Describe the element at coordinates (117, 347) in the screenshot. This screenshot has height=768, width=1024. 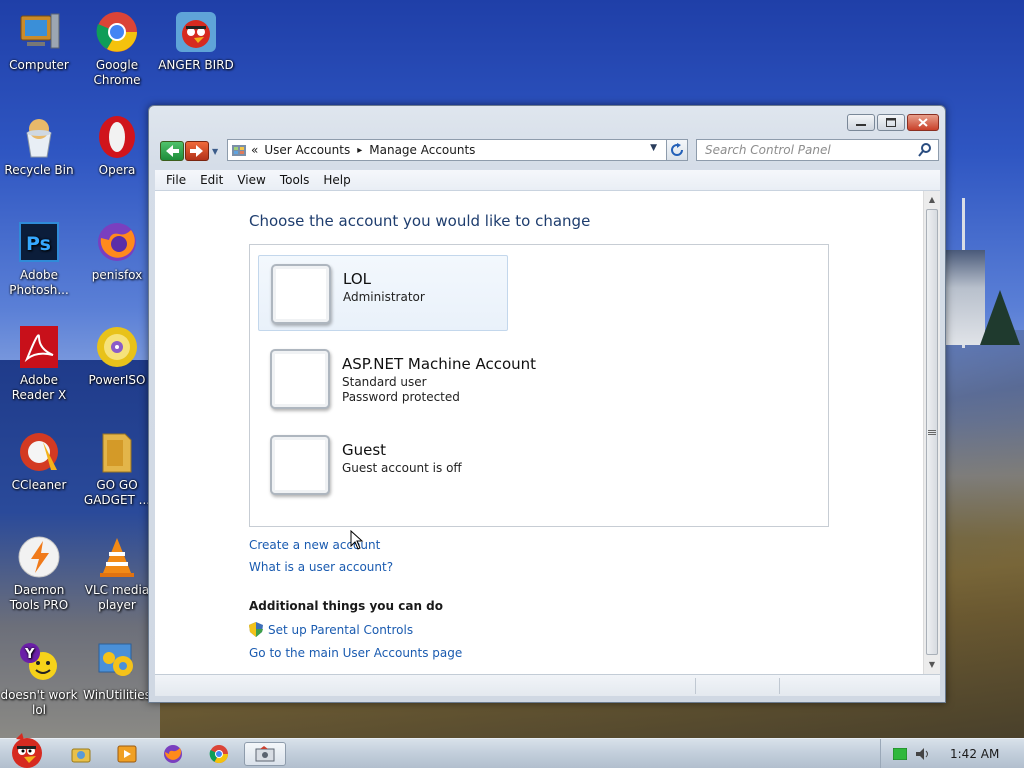
I see `poweriso-icon` at that location.